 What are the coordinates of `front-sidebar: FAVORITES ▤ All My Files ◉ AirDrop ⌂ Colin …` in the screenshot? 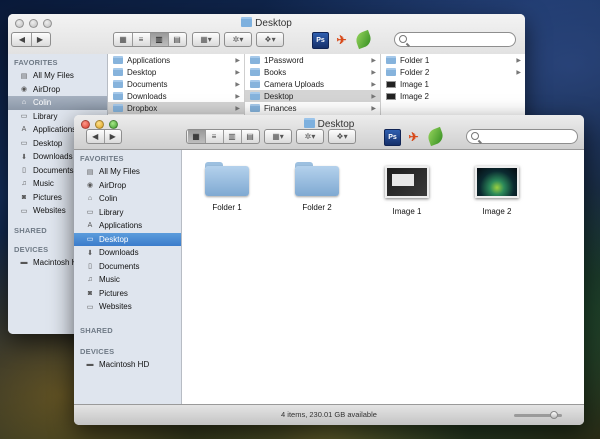 It's located at (128, 277).